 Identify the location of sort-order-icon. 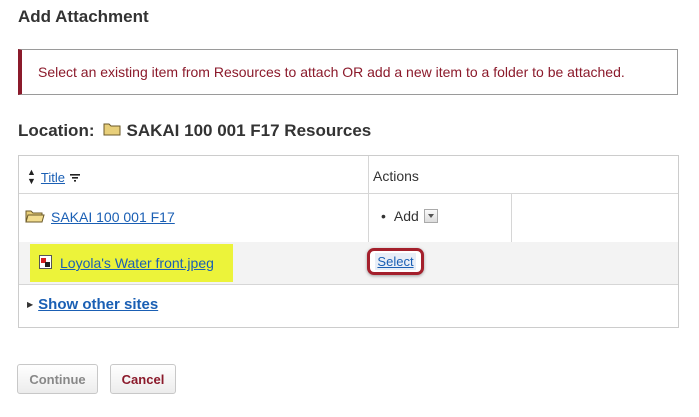
(75, 177).